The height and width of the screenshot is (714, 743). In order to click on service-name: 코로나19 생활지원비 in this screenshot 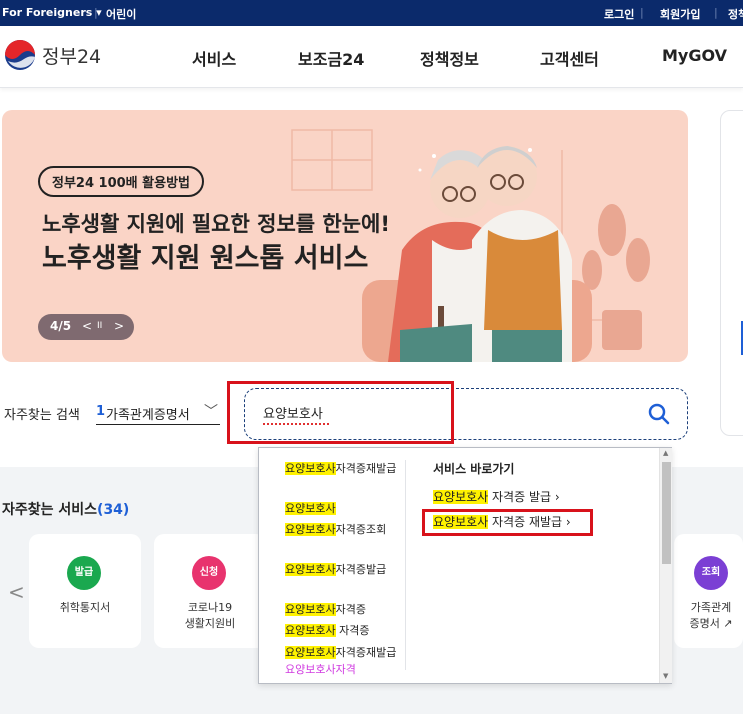, I will do `click(210, 615)`.